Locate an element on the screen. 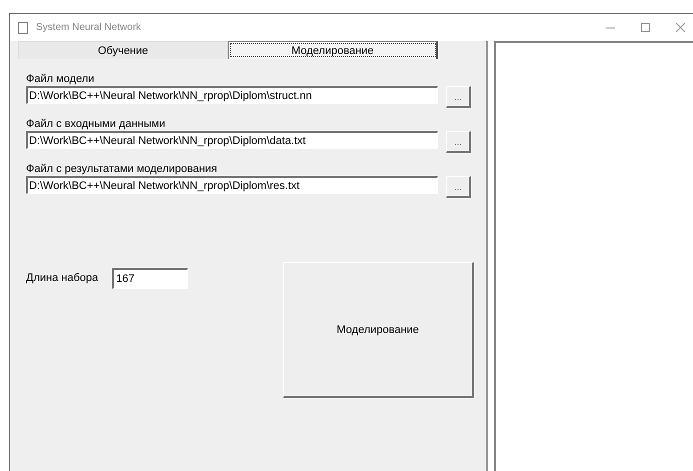 Image resolution: width=693 pixels, height=471 pixels. field-label: Файл модели is located at coordinates (61, 79).